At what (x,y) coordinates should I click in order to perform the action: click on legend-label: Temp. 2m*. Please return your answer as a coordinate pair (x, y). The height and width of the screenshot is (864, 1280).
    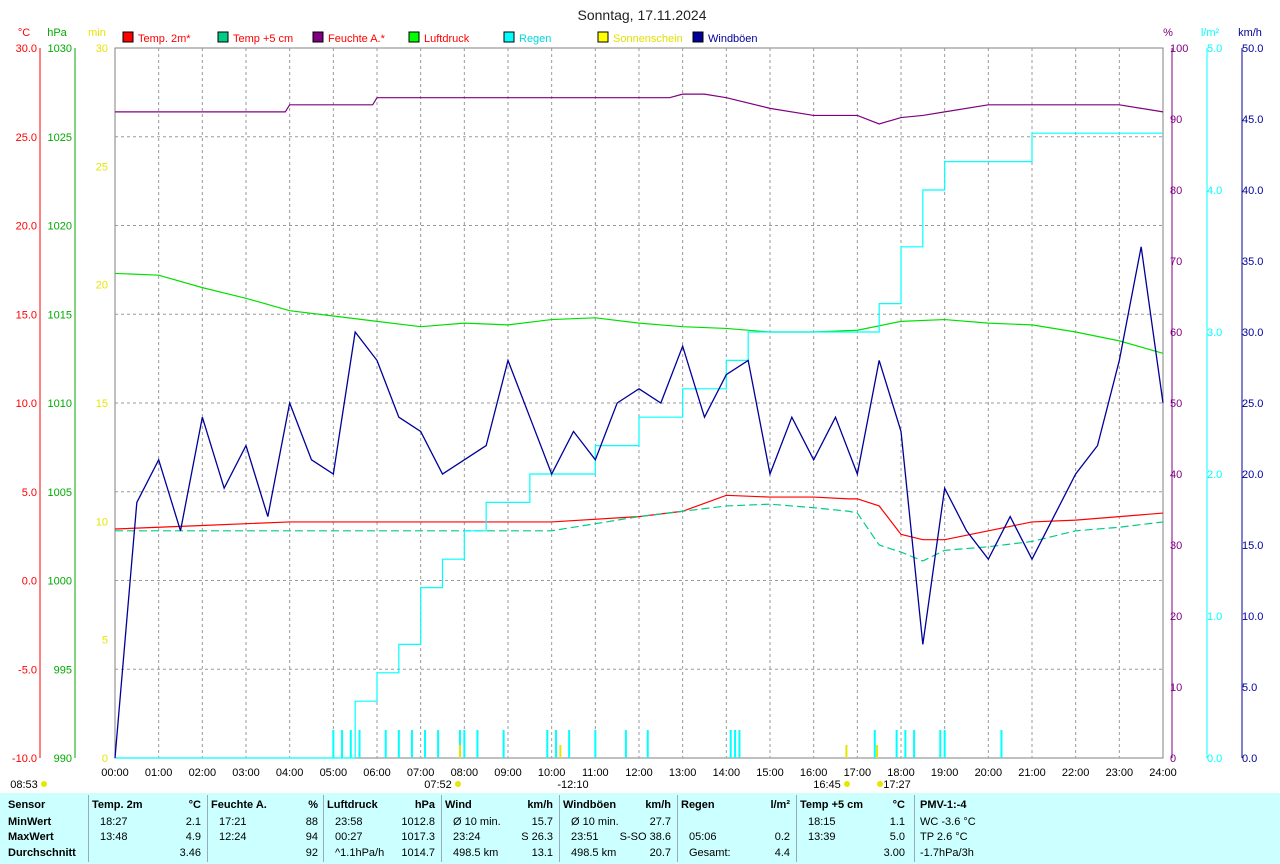
    Looking at the image, I should click on (164, 39).